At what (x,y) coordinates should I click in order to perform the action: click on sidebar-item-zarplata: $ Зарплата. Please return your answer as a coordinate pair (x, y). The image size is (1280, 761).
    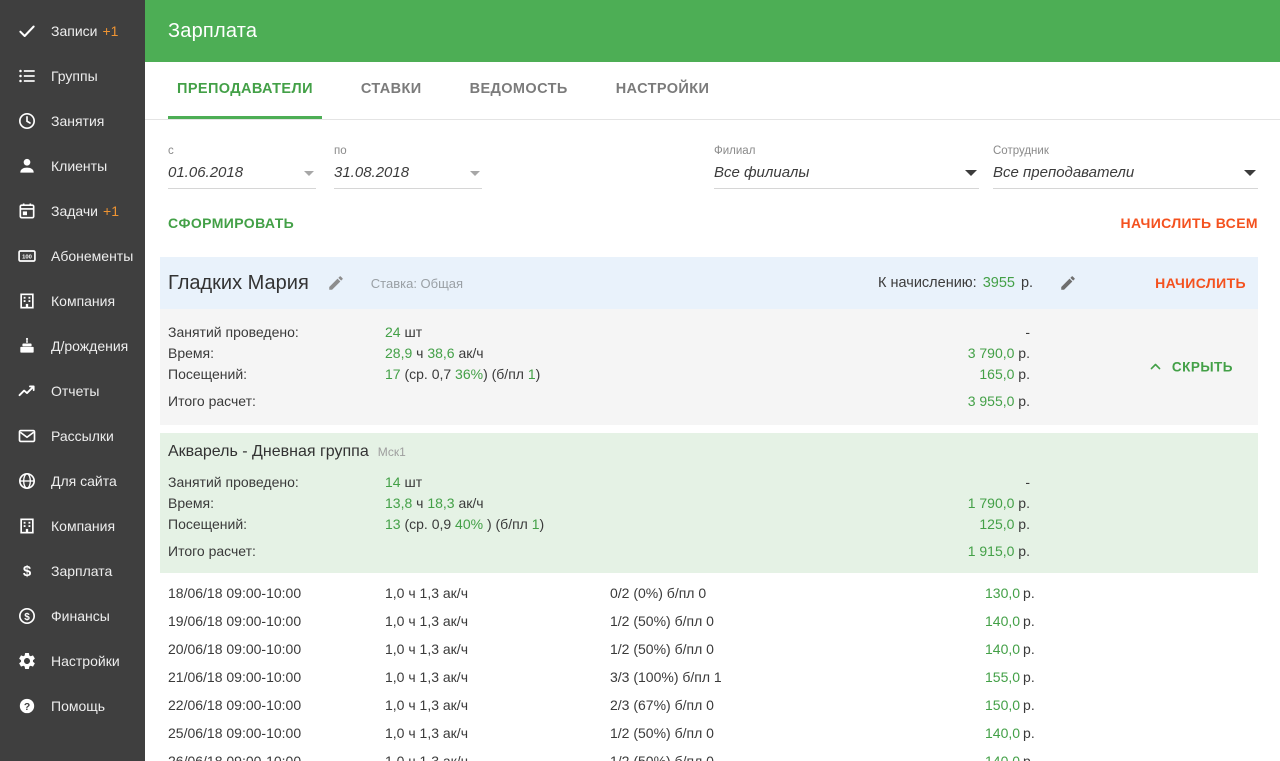
    Looking at the image, I should click on (72, 570).